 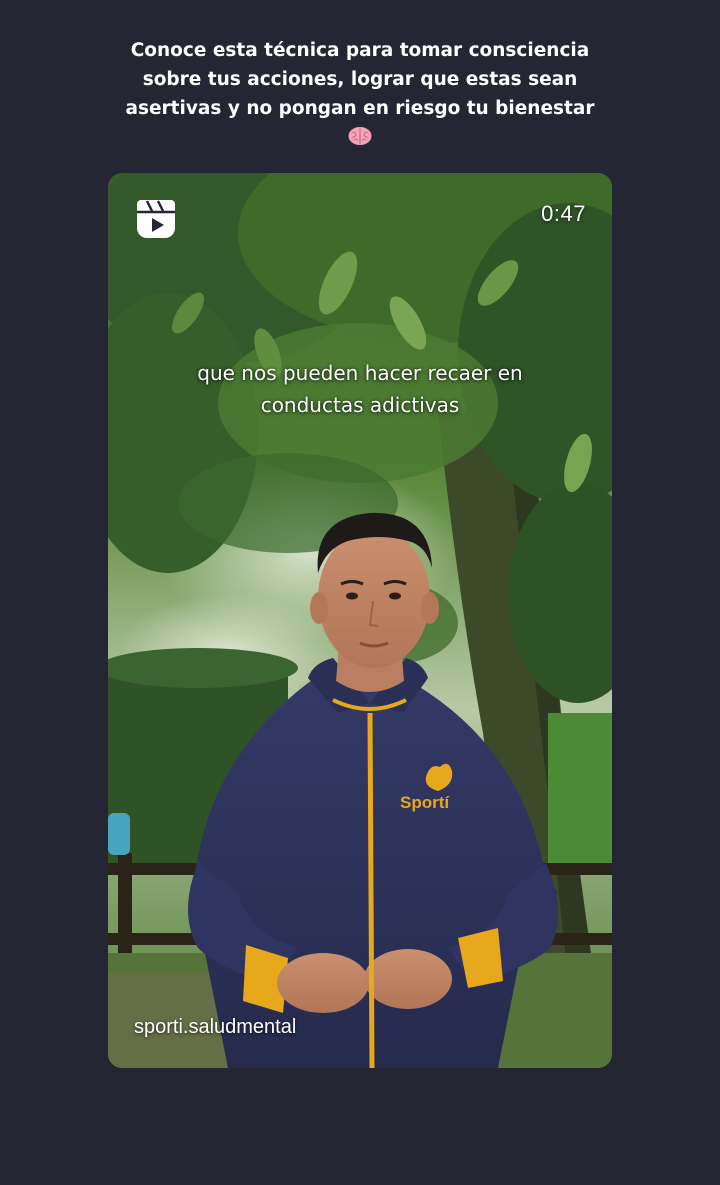 What do you see at coordinates (395, 596) in the screenshot?
I see `person-eye-right` at bounding box center [395, 596].